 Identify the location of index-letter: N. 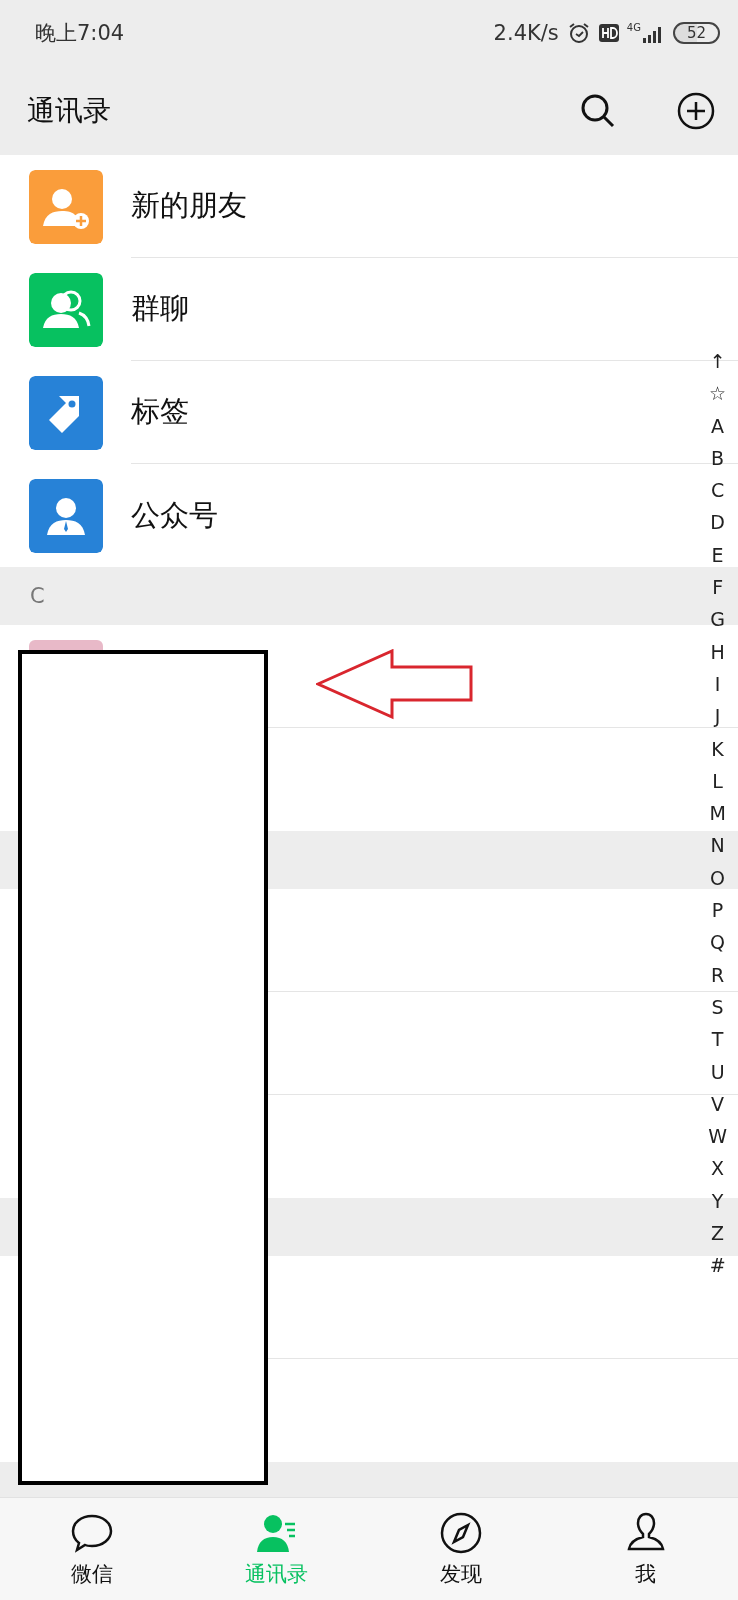
(717, 845).